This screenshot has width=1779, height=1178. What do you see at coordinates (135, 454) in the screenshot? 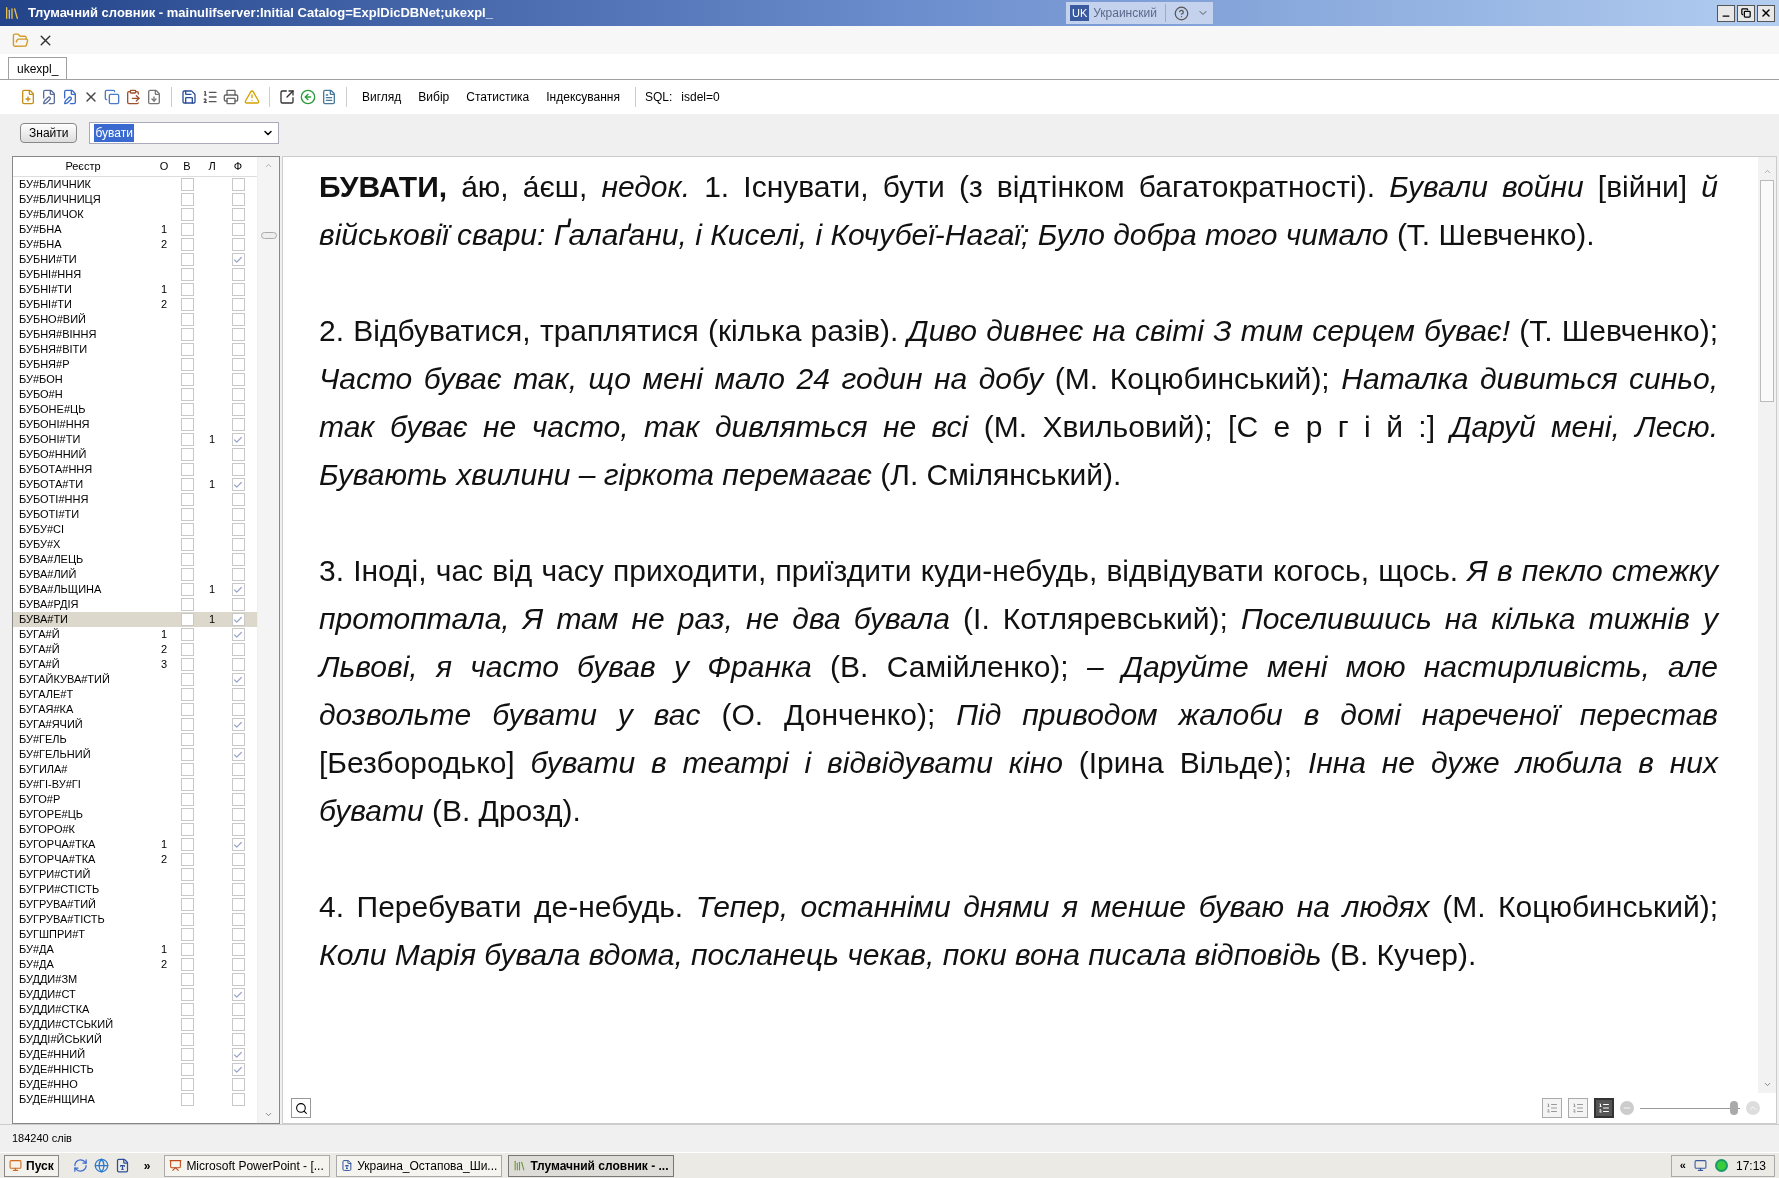
I see `word-row: БУБО#ННИЙ` at bounding box center [135, 454].